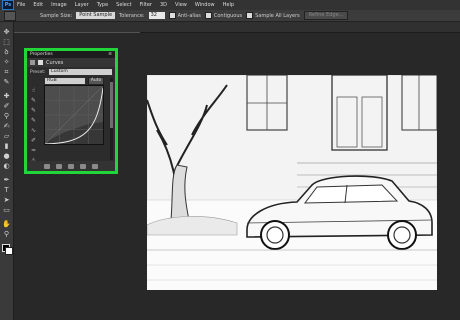 This screenshot has height=320, width=460. Describe the element at coordinates (33, 100) in the screenshot. I see `black-point-eyedropper-icon: ✎` at that location.